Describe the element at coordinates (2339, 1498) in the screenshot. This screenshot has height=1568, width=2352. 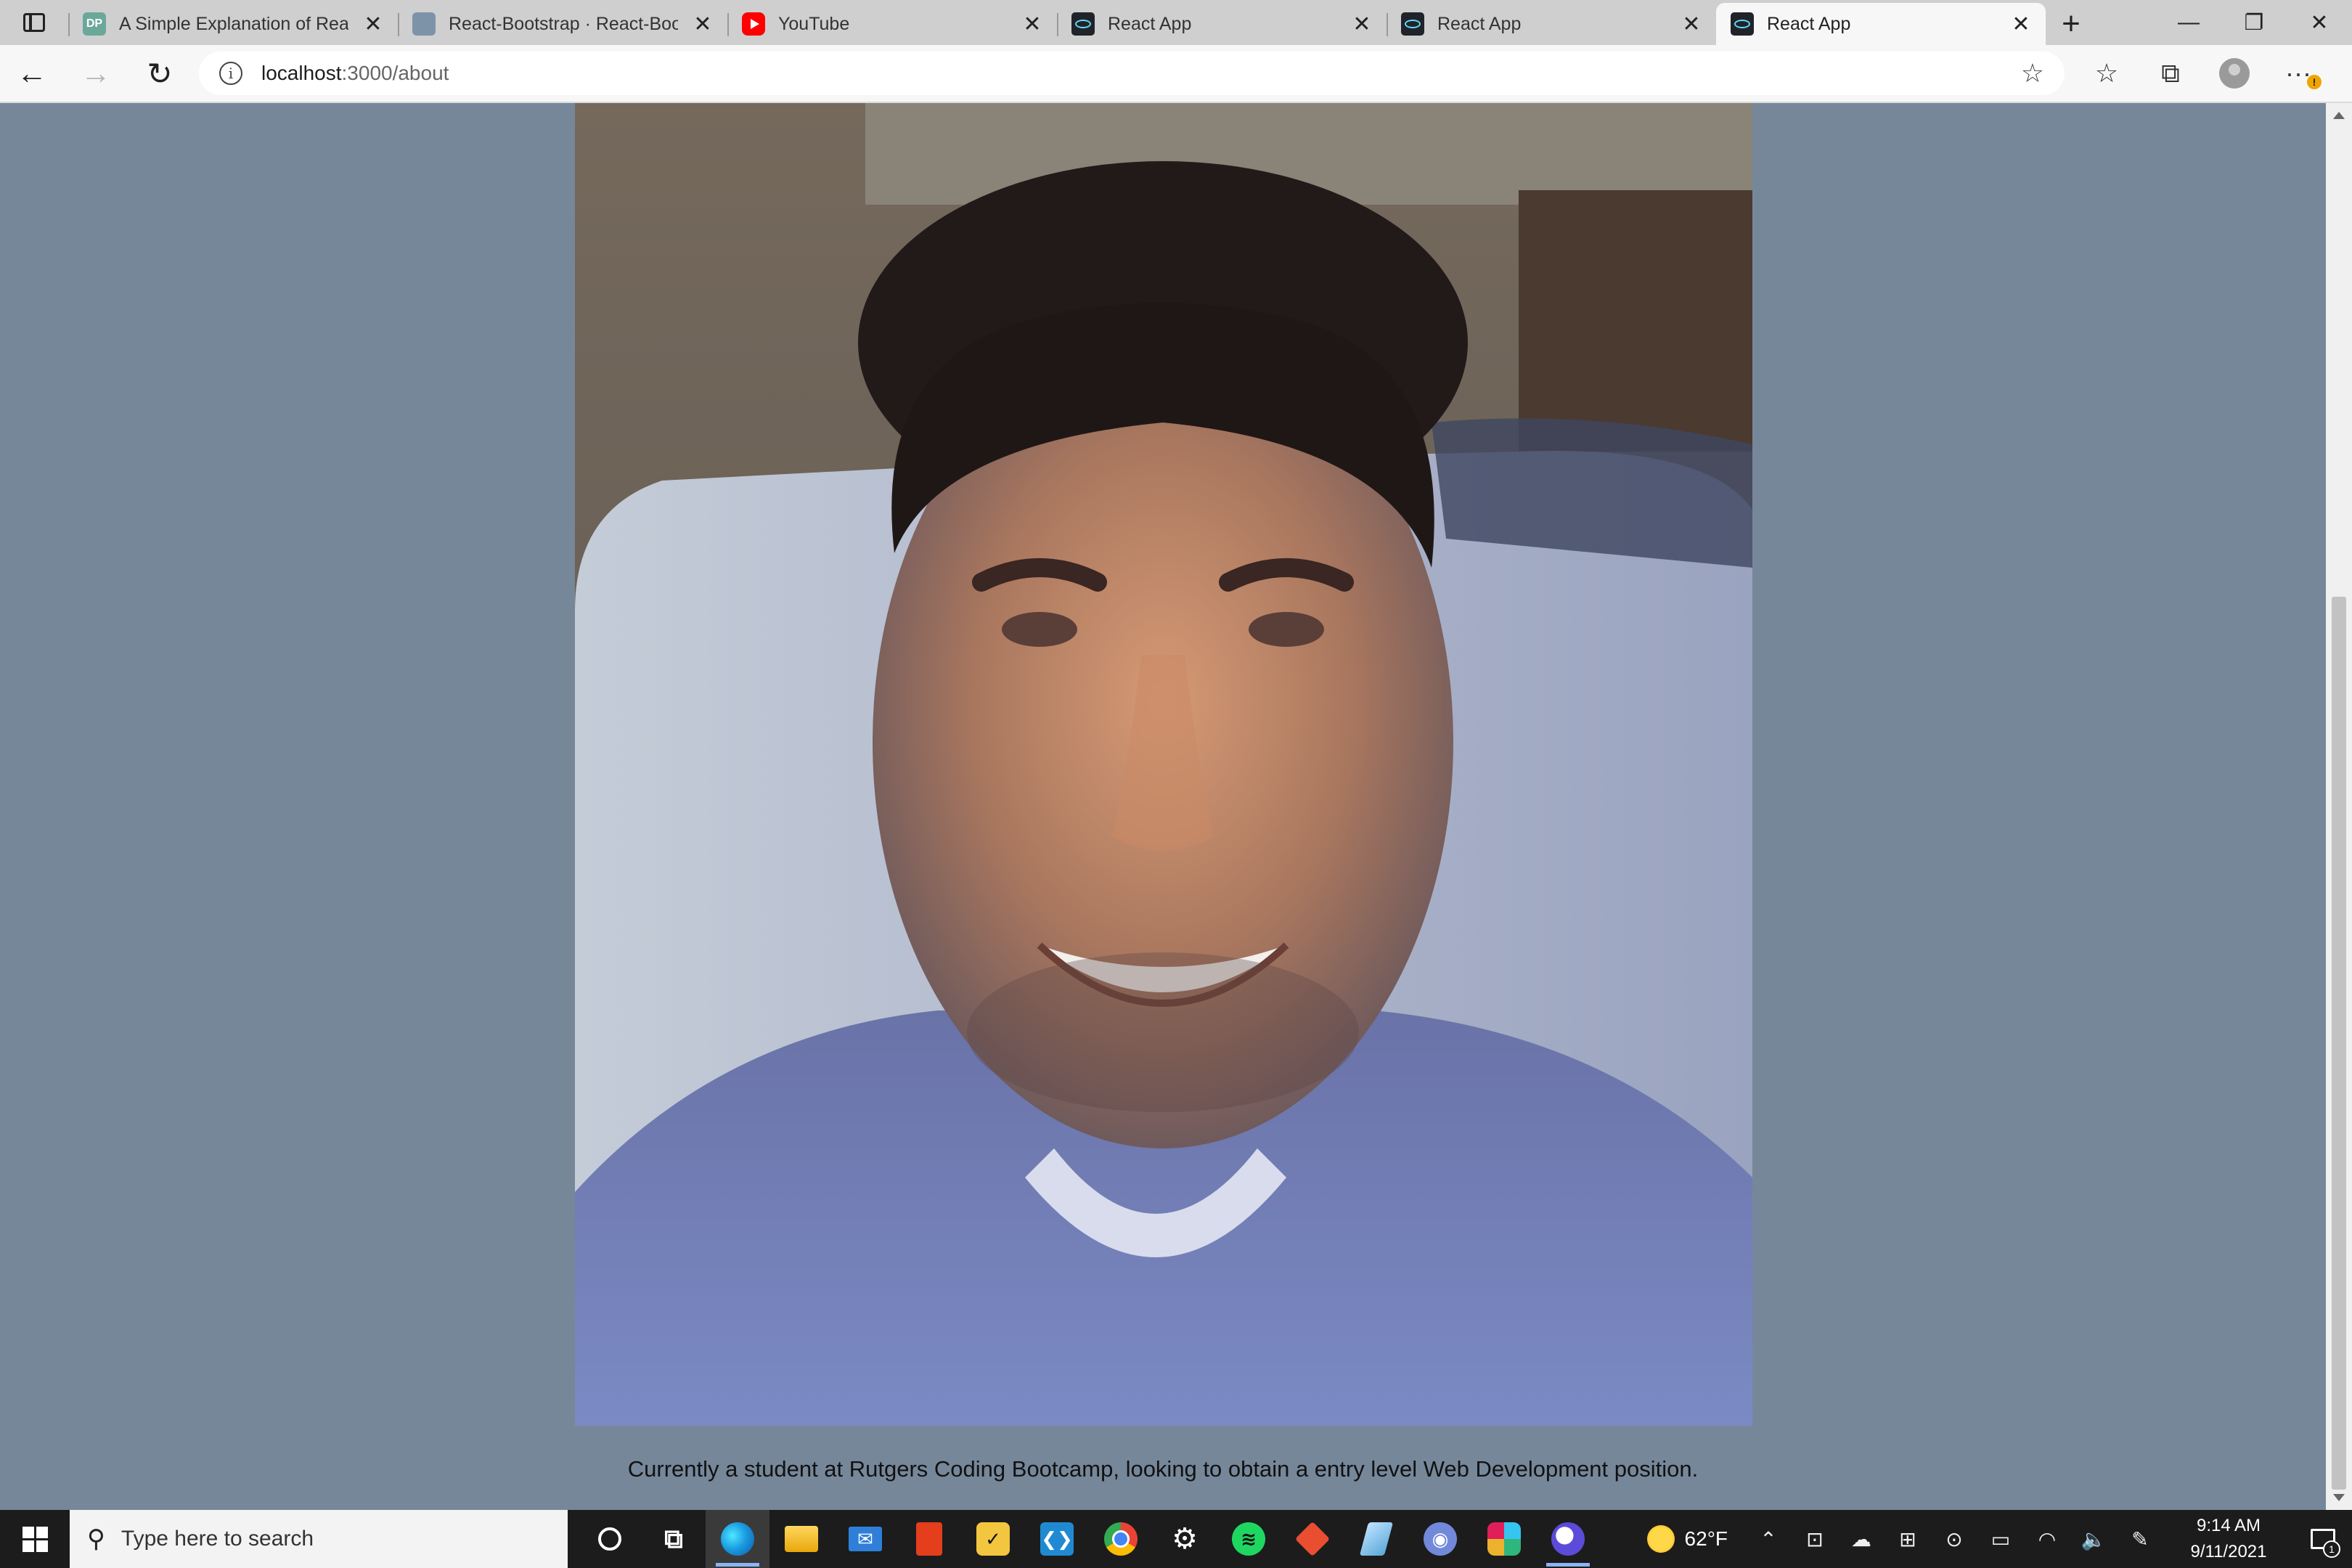
I see `scroll-down-icon` at that location.